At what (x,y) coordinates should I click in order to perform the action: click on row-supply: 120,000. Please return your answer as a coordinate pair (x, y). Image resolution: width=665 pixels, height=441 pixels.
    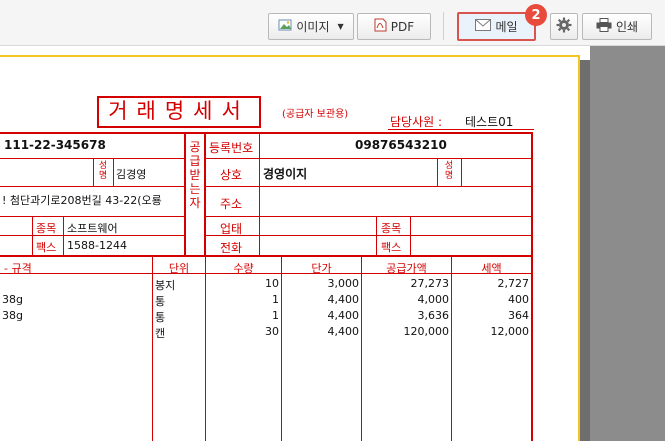
    Looking at the image, I should click on (426, 331).